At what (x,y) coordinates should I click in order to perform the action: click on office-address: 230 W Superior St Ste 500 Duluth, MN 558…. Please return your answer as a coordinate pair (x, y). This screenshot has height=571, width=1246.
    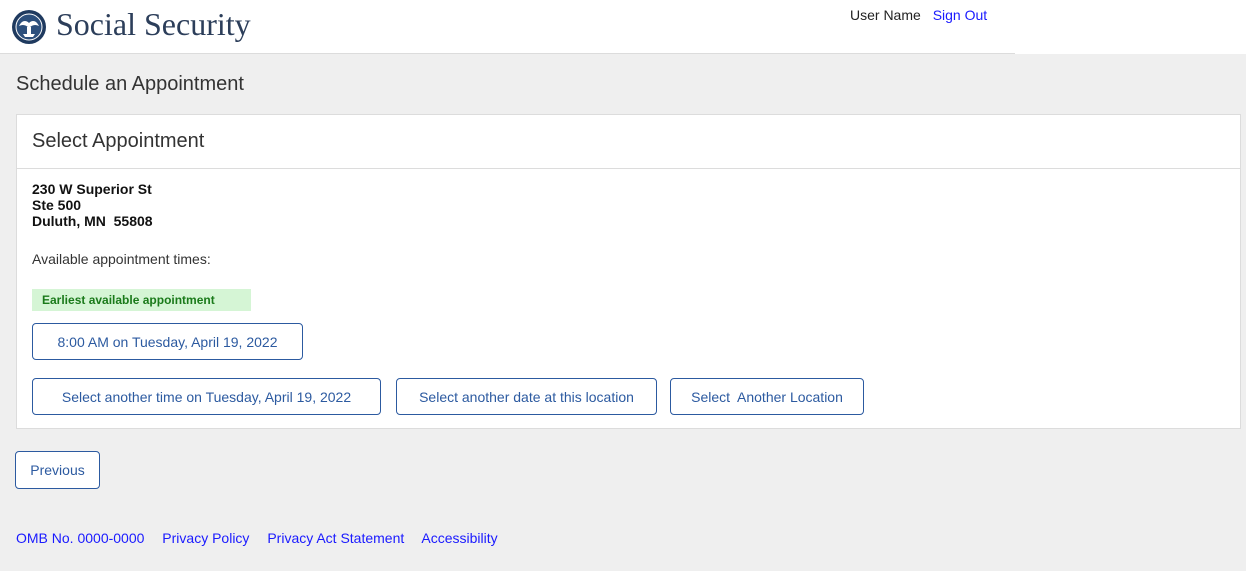
    Looking at the image, I should click on (92, 205).